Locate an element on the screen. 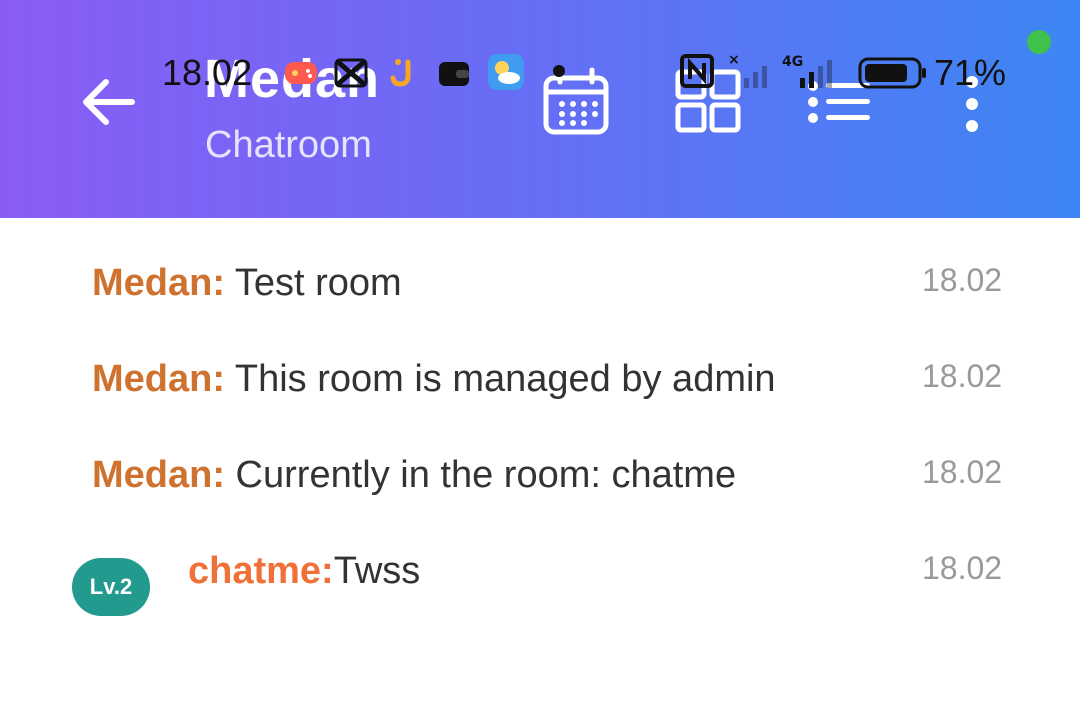 The width and height of the screenshot is (1080, 726). message-text: Medan: Currently in the room: chatme is located at coordinates (414, 475).